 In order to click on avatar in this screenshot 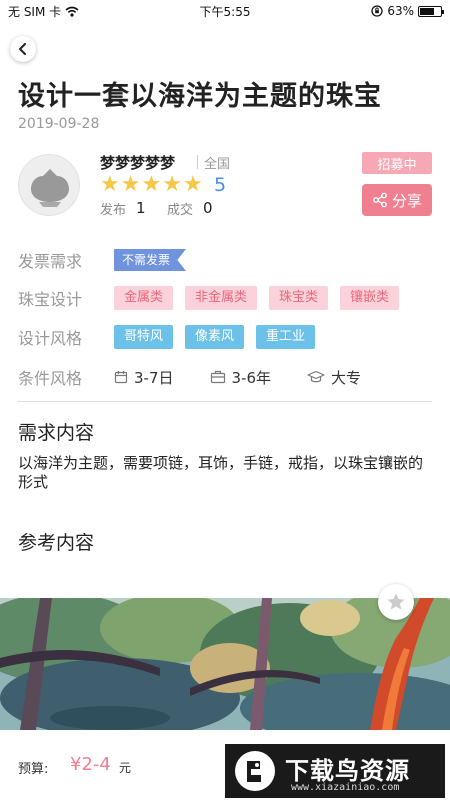, I will do `click(49, 185)`.